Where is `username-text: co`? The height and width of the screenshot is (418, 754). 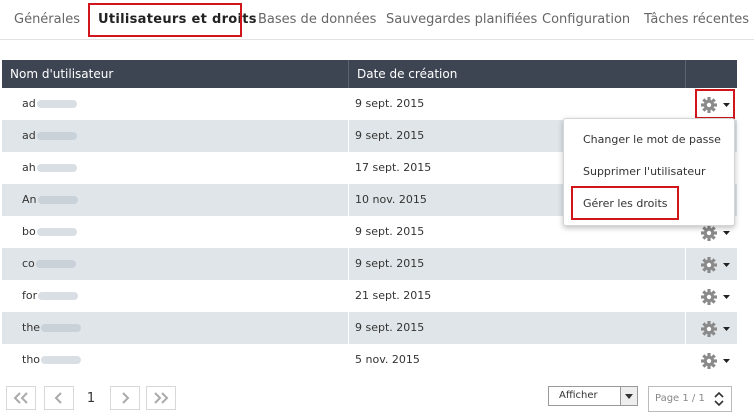 username-text: co is located at coordinates (28, 263).